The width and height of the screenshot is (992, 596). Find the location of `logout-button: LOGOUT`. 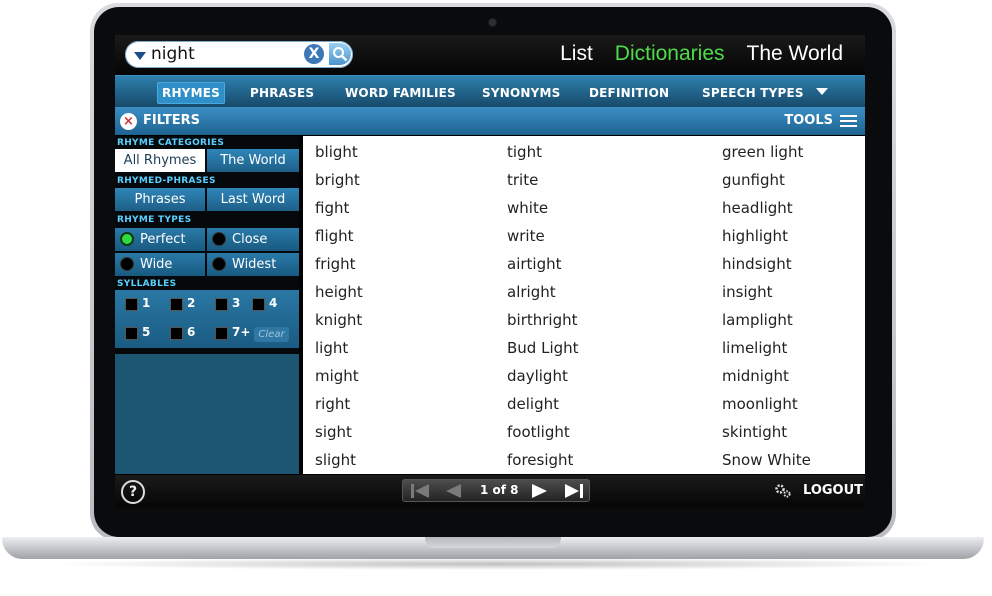

logout-button: LOGOUT is located at coordinates (833, 490).